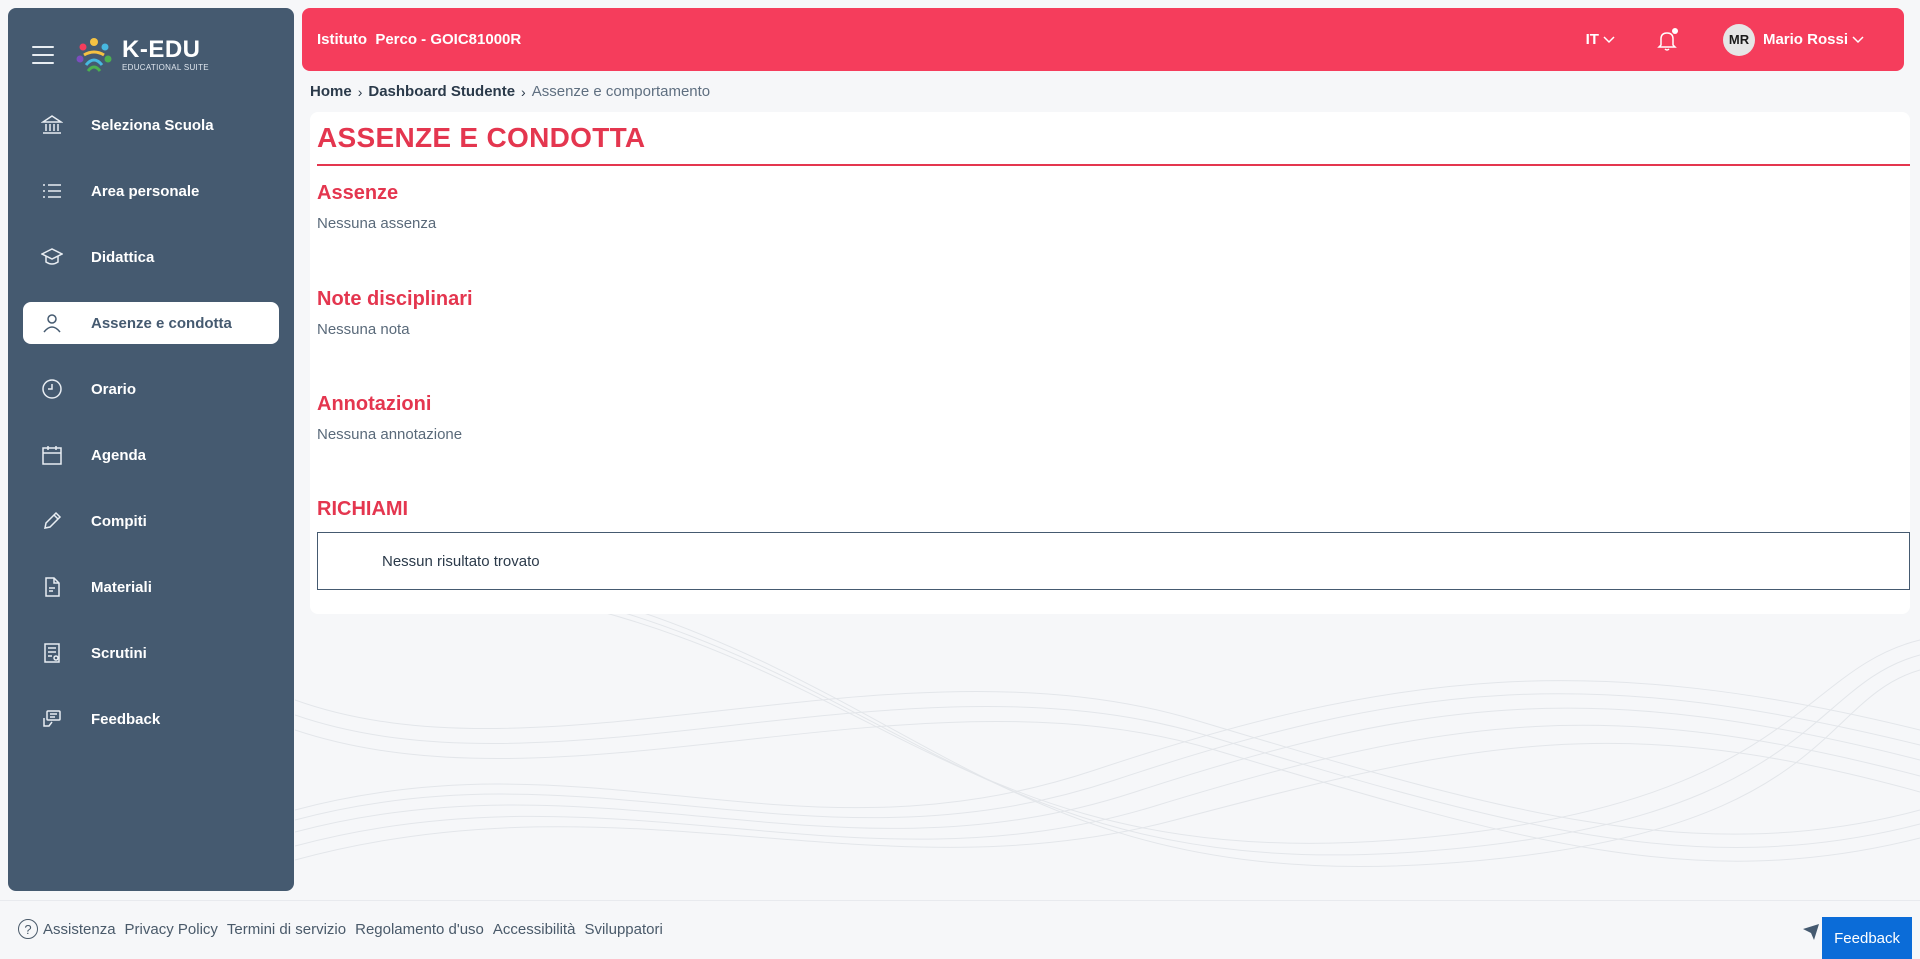  What do you see at coordinates (161, 49) in the screenshot?
I see `logo-title: K-EDU` at bounding box center [161, 49].